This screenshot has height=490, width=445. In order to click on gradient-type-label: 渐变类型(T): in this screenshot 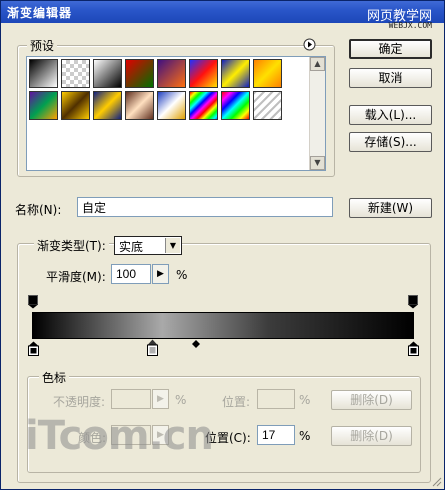, I will do `click(71, 245)`.